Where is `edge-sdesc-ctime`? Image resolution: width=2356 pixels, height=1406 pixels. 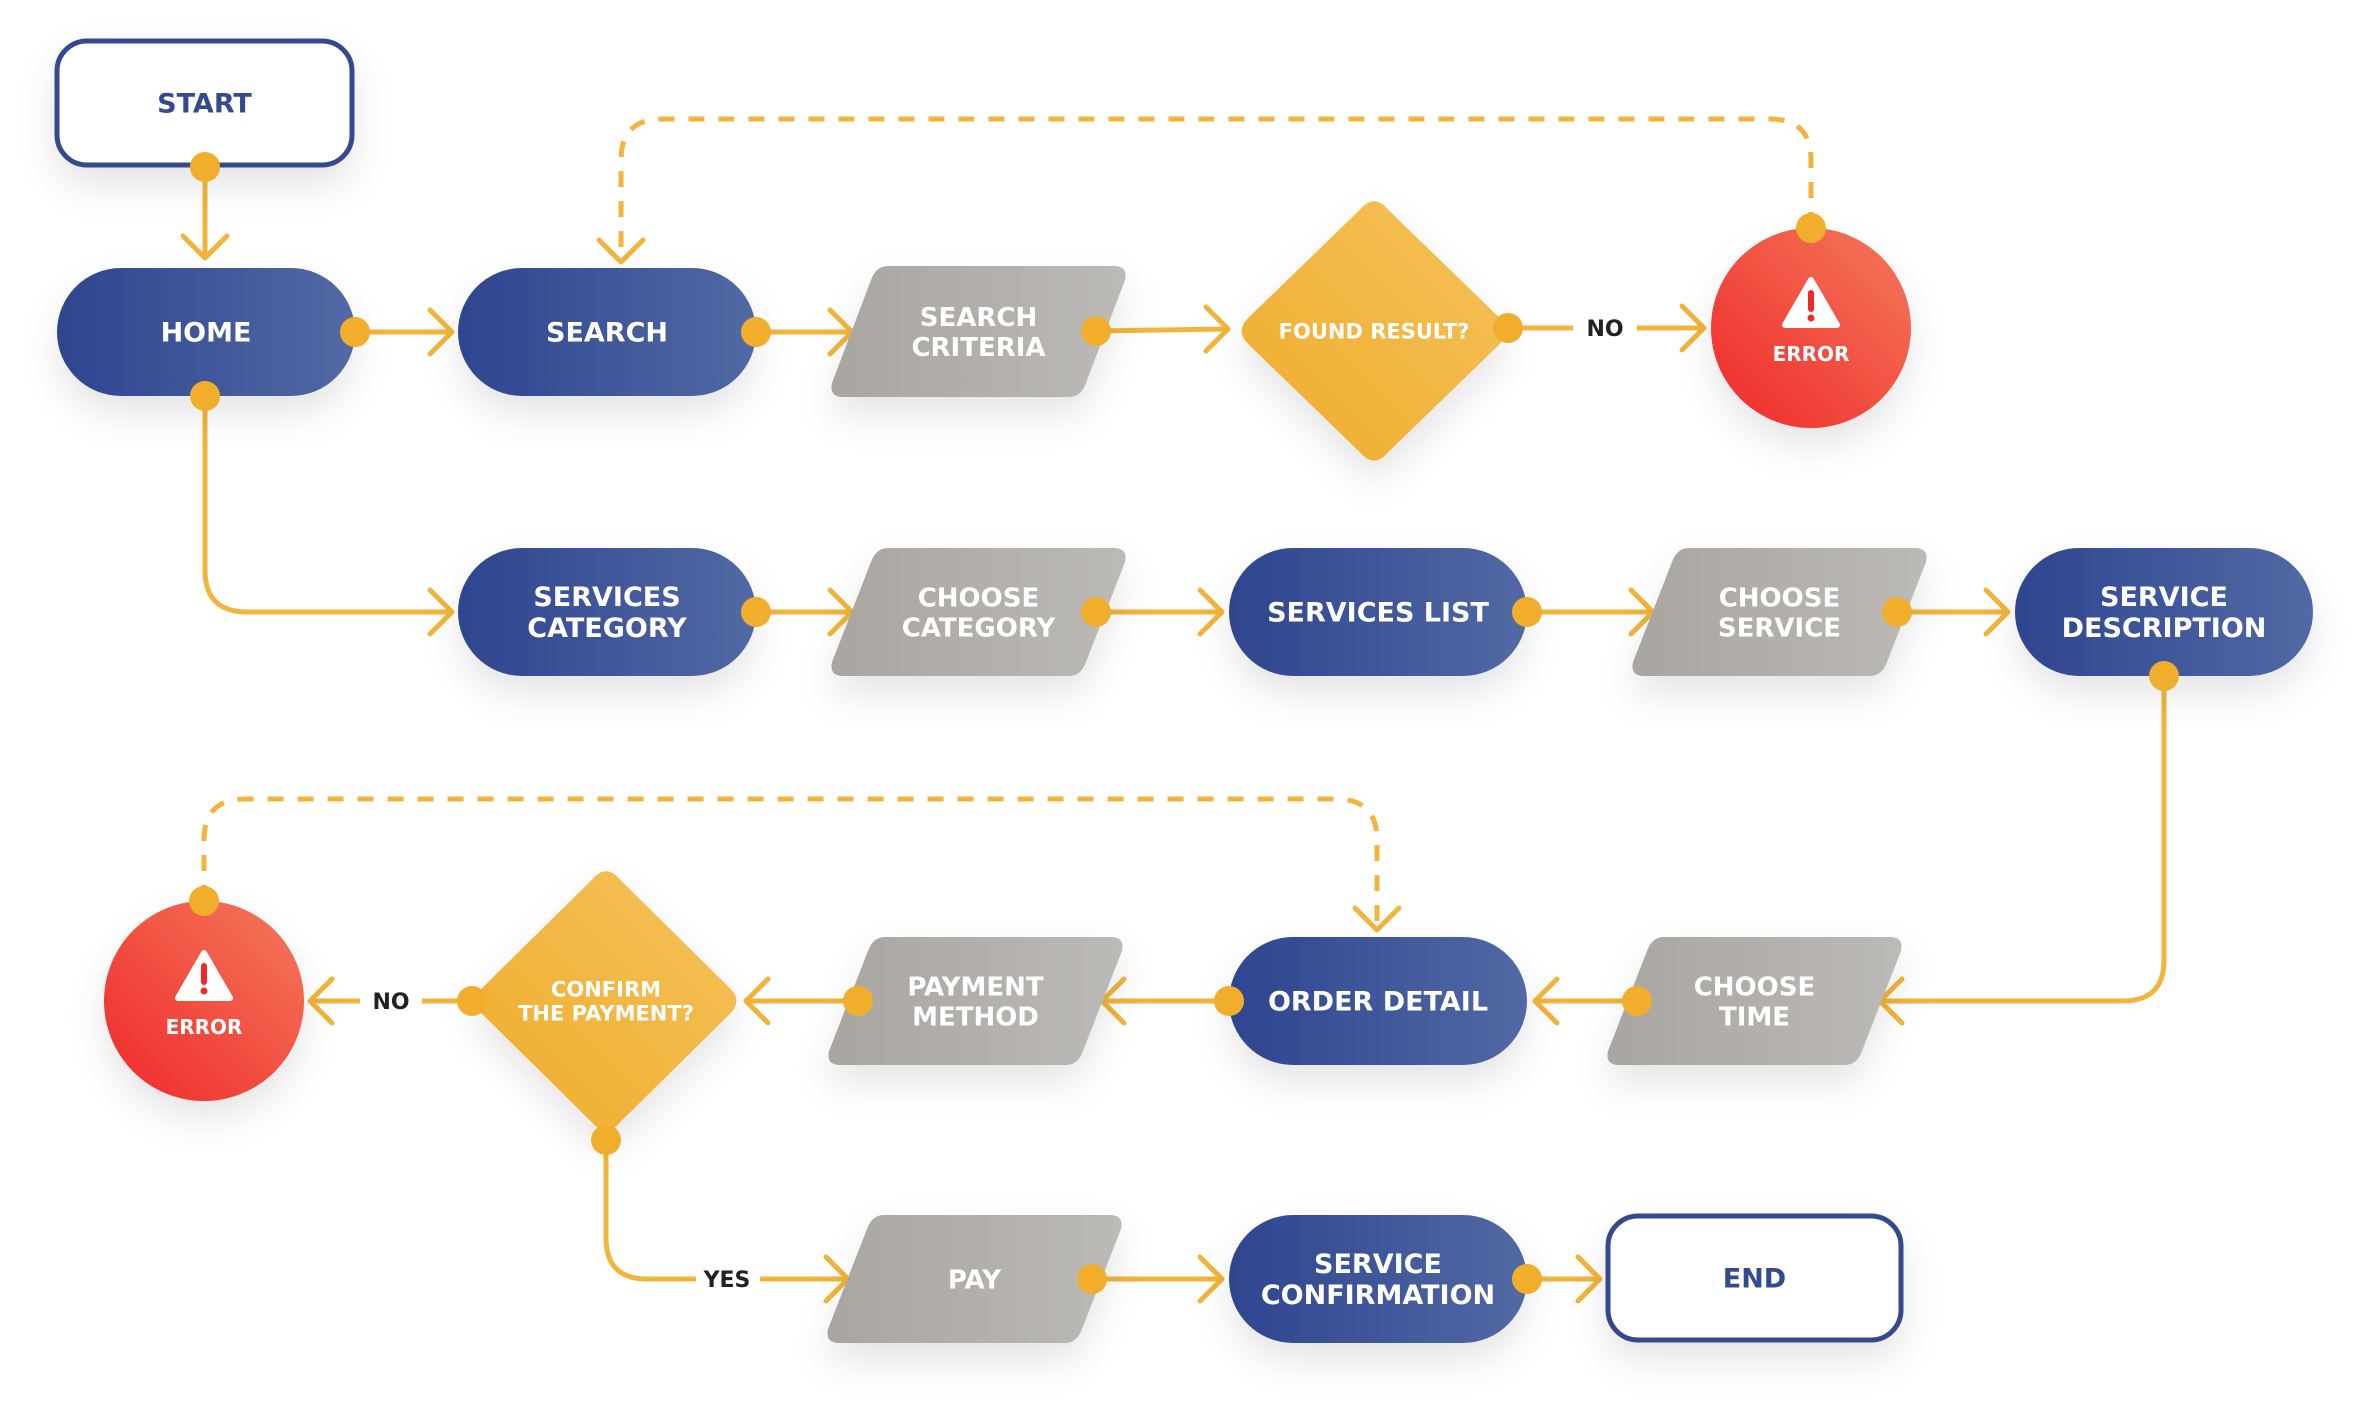 edge-sdesc-ctime is located at coordinates (2023, 840).